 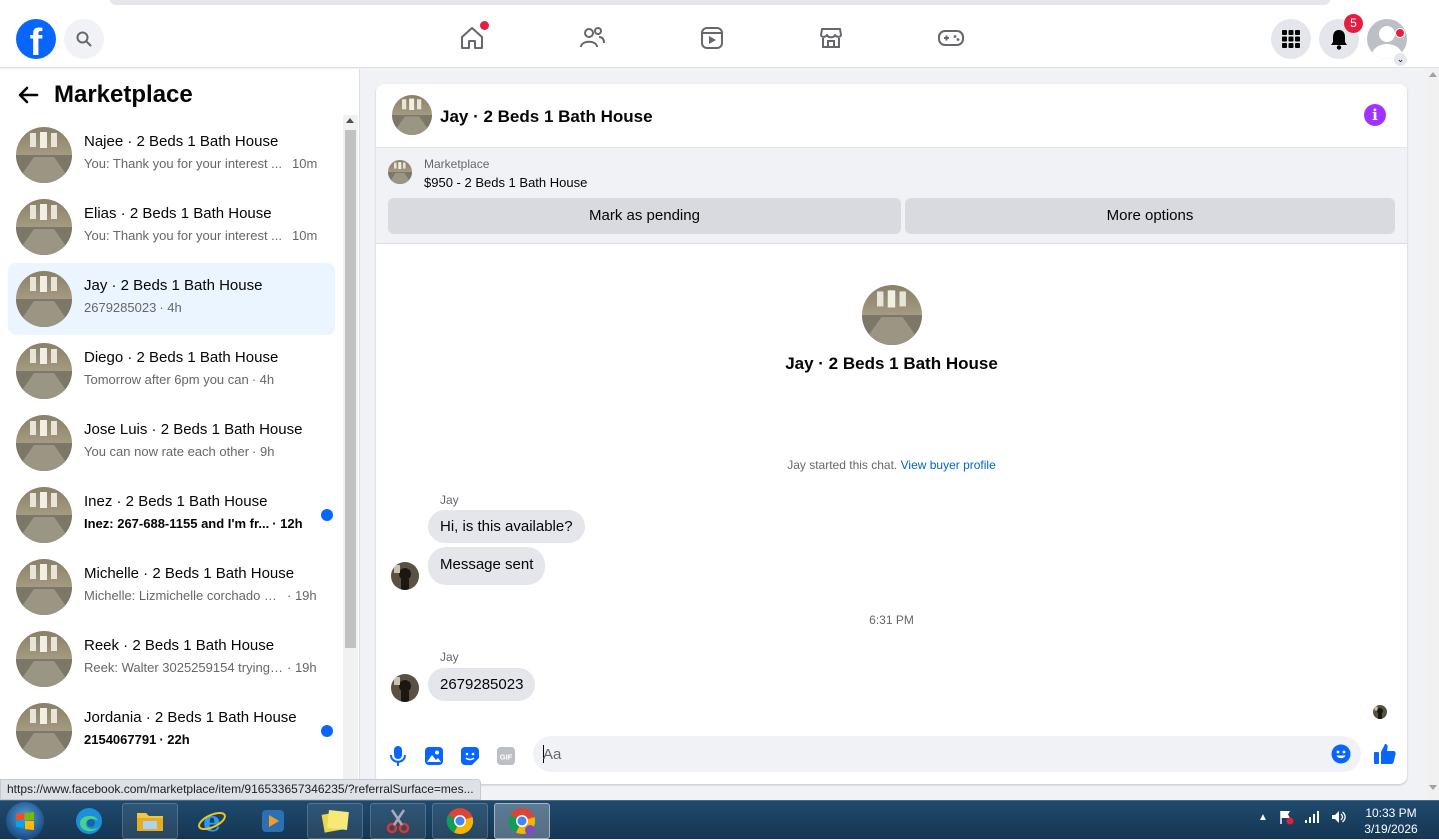 What do you see at coordinates (273, 821) in the screenshot?
I see `taskbar-media-player` at bounding box center [273, 821].